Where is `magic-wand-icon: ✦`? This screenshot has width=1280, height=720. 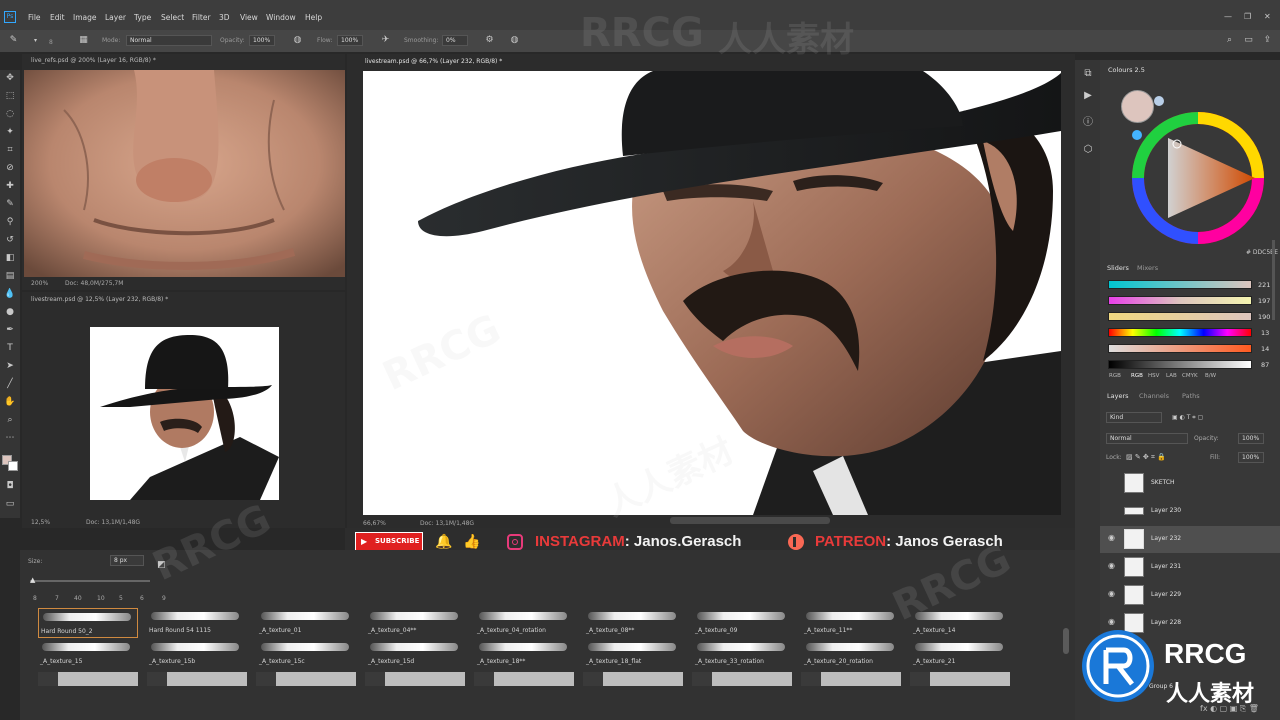
magic-wand-icon: ✦ is located at coordinates (10, 132).